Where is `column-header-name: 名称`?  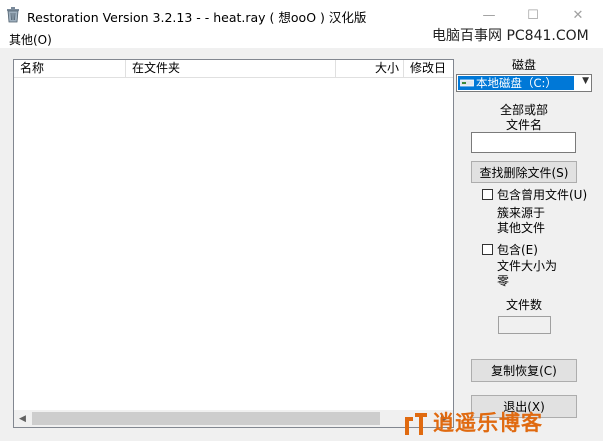
column-header-name: 名称 is located at coordinates (70, 68).